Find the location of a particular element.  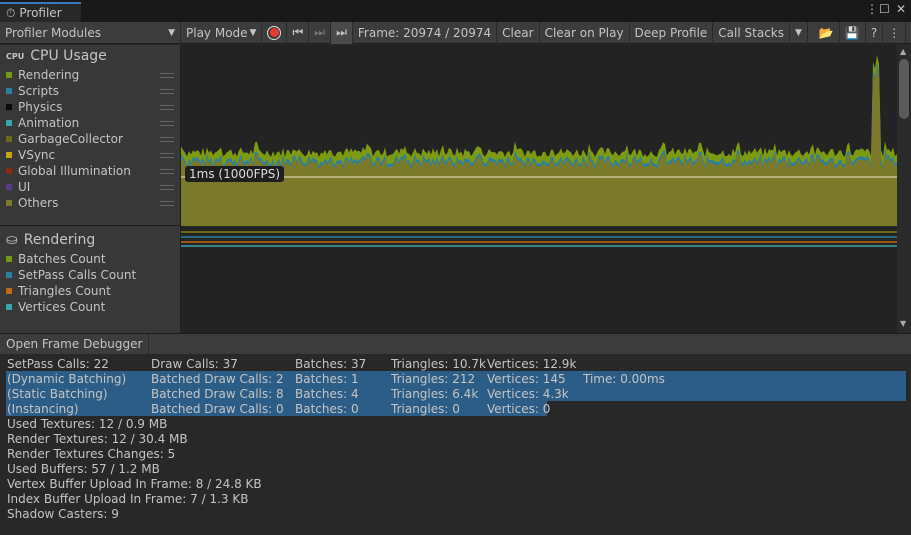

load-button: 📂 is located at coordinates (827, 32).